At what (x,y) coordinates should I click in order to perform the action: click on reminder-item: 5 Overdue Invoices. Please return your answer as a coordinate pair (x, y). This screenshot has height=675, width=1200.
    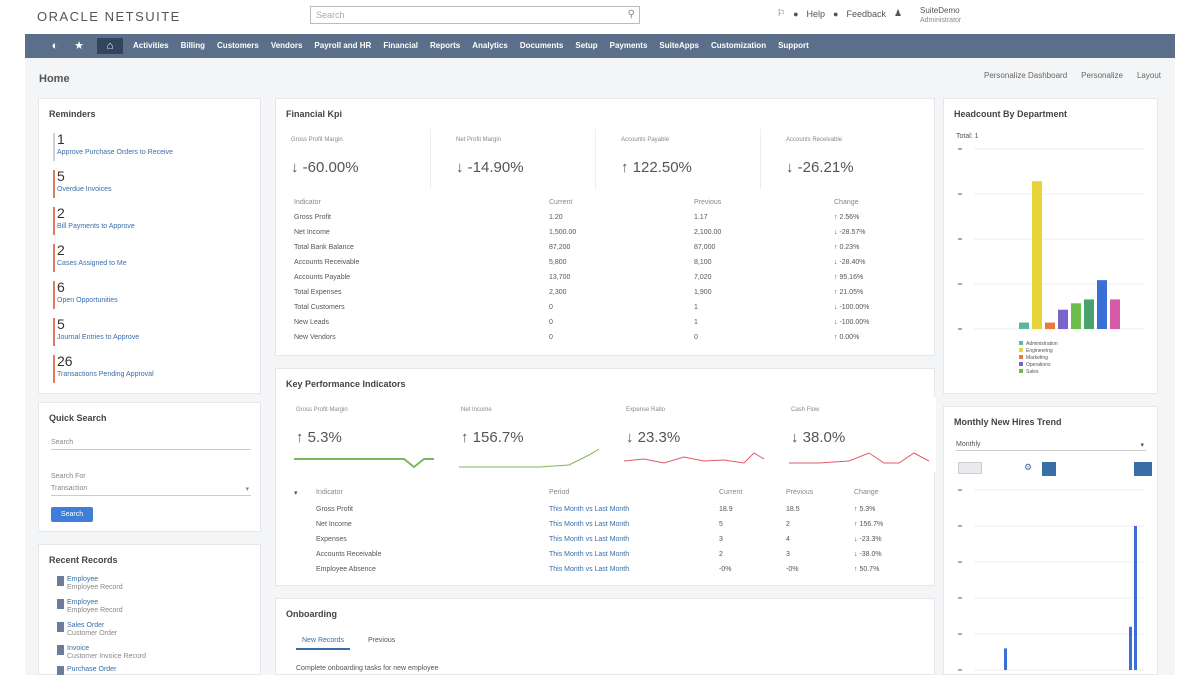
    Looking at the image, I should click on (155, 183).